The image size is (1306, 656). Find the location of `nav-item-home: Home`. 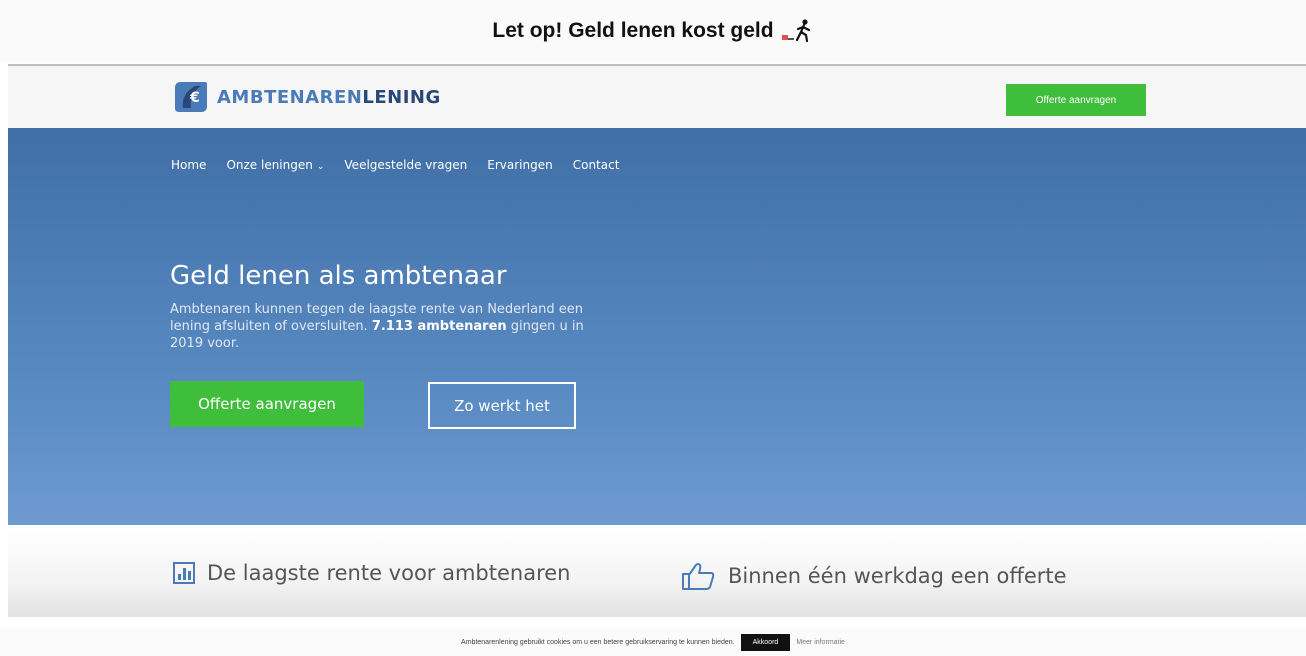

nav-item-home: Home is located at coordinates (188, 165).